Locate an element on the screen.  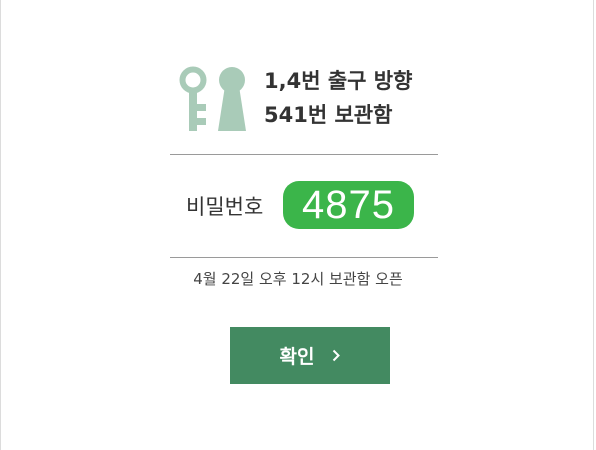
divider-bottom is located at coordinates (304, 257).